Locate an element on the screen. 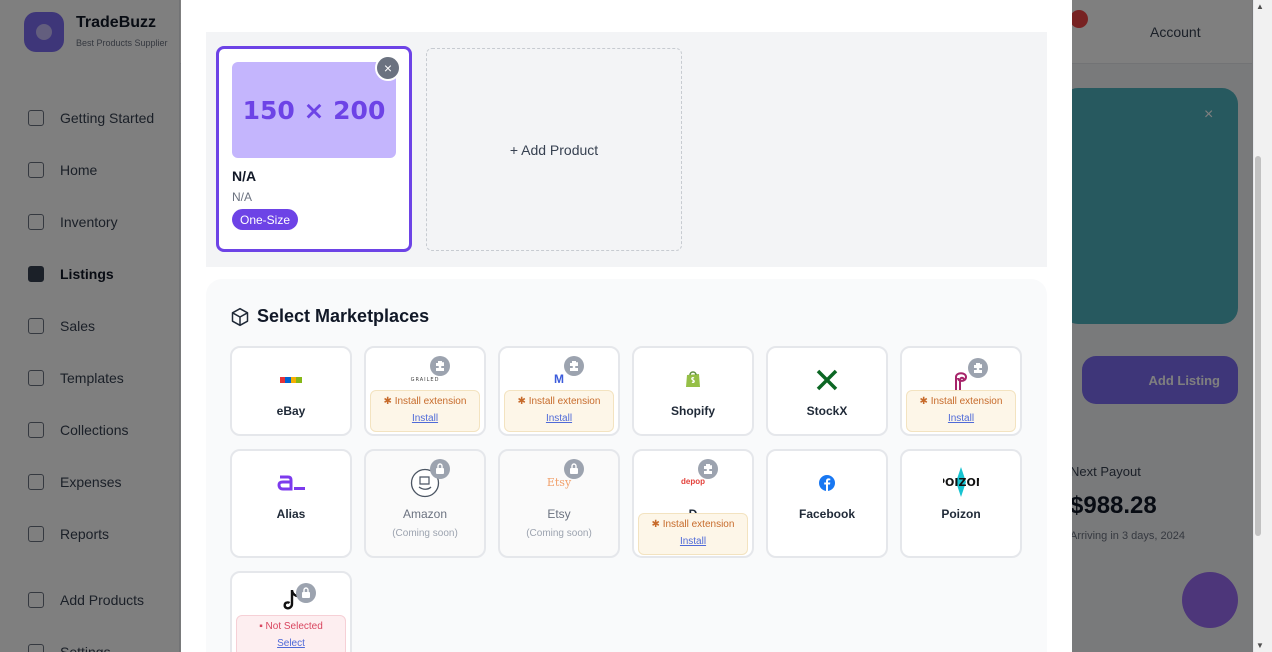 Image resolution: width=1272 pixels, height=652 pixels. ebay-wordmark-icon is located at coordinates (291, 380).